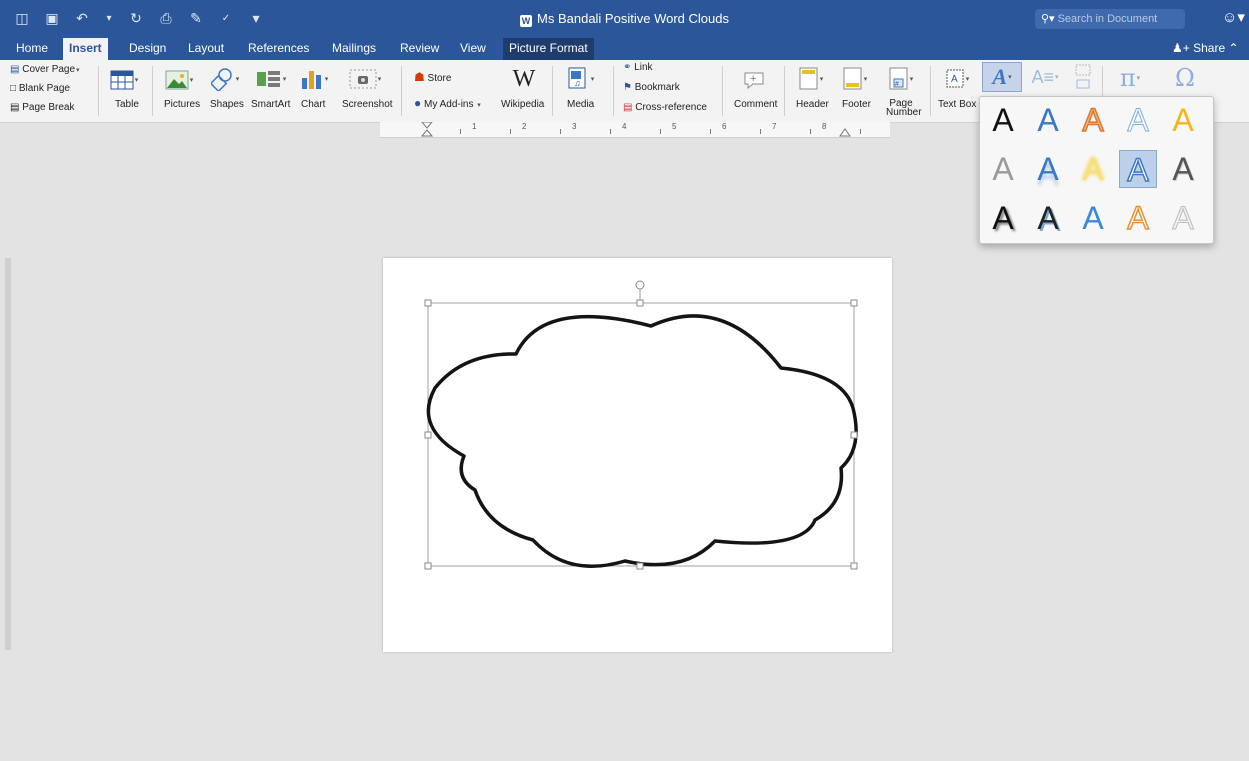  Describe the element at coordinates (82, 18) in the screenshot. I see `undo-icon: ↶` at that location.